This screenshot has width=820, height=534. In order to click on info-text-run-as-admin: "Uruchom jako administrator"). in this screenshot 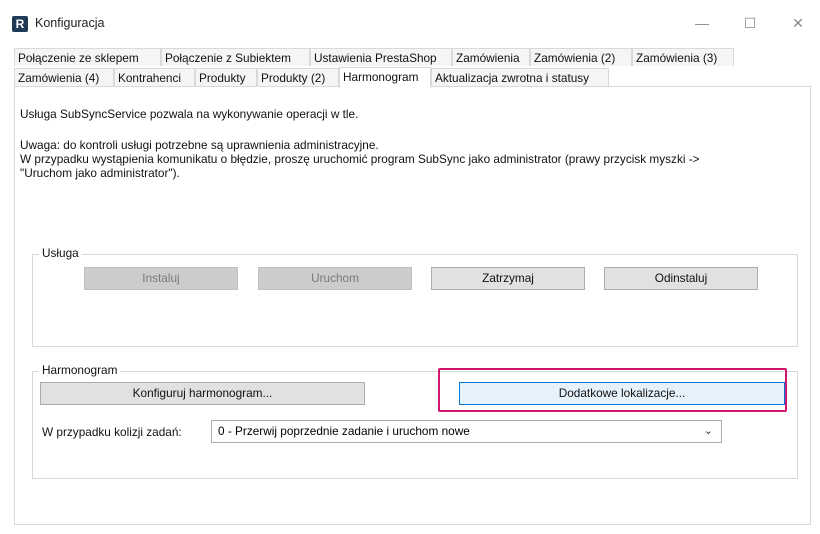, I will do `click(100, 173)`.